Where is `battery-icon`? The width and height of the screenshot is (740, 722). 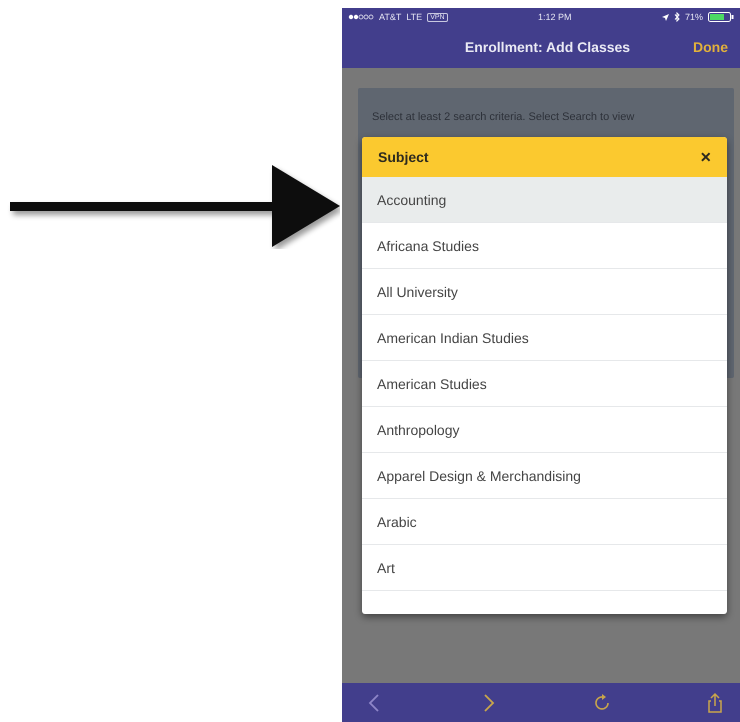
battery-icon is located at coordinates (721, 17).